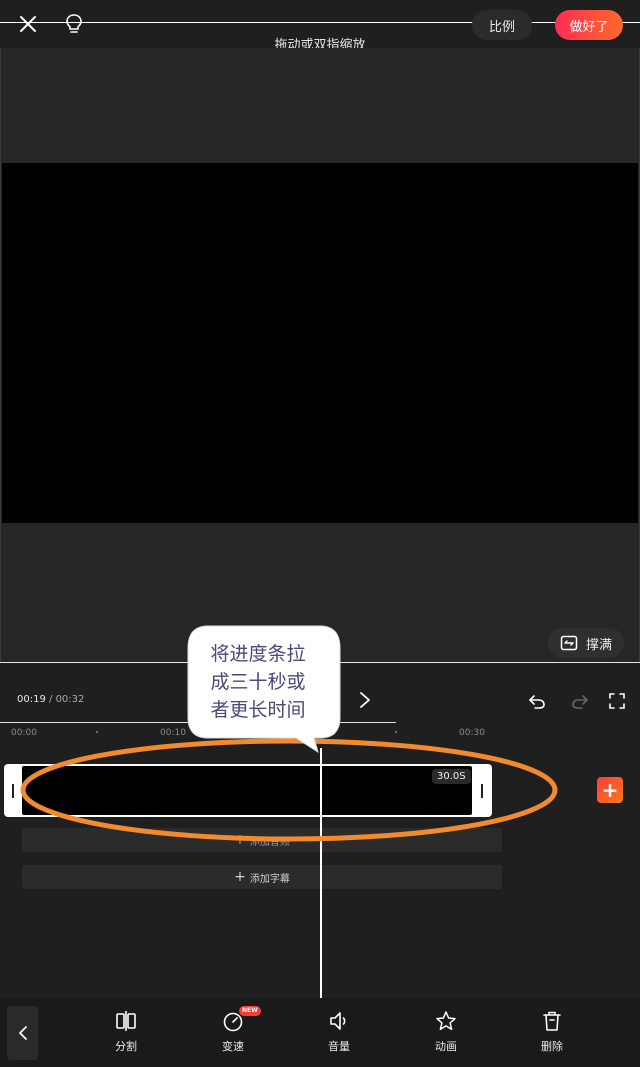 This screenshot has width=640, height=1067. What do you see at coordinates (552, 1021) in the screenshot?
I see `trash-icon` at bounding box center [552, 1021].